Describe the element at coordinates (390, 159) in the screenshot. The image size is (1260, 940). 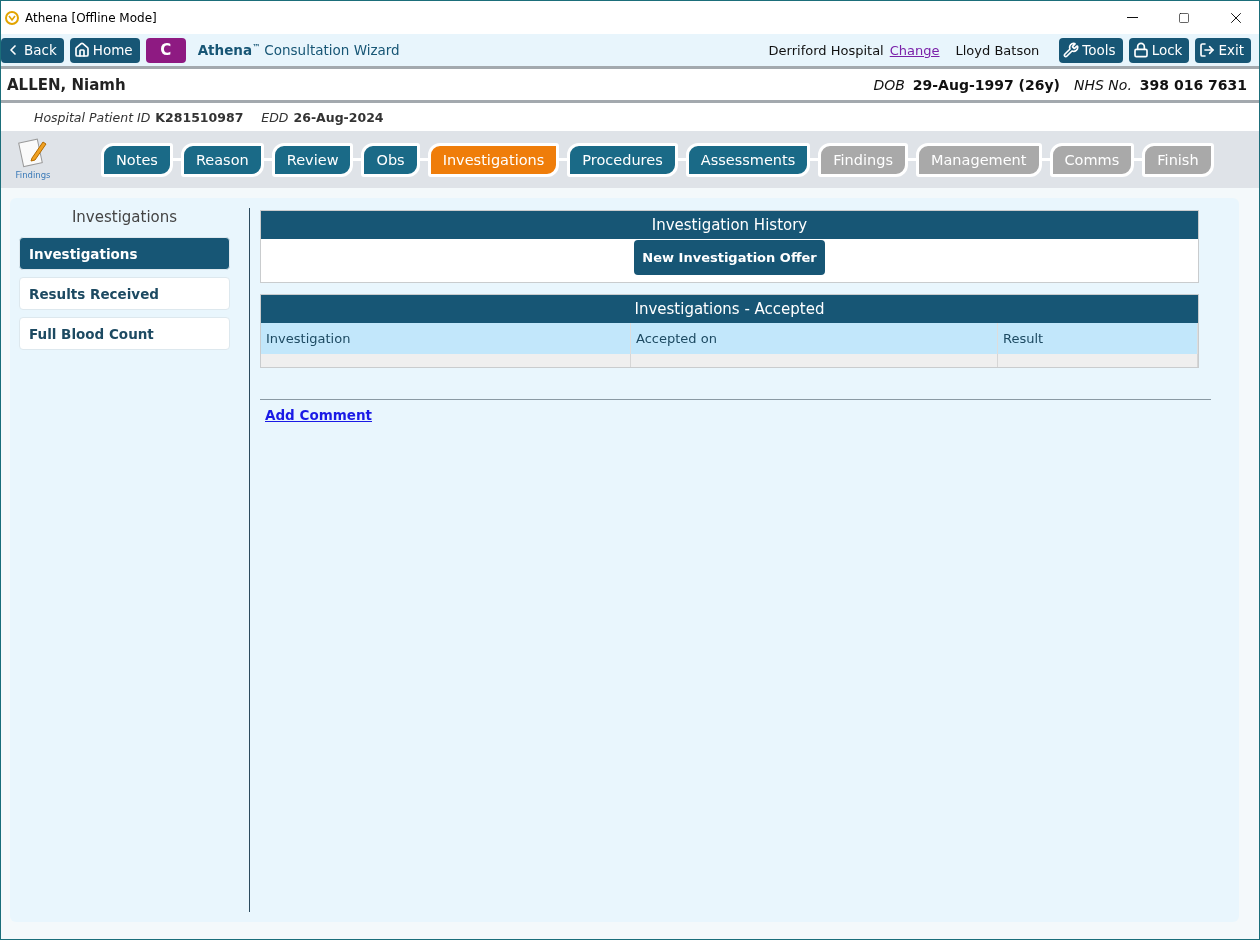
I see `wizard-step-tab: Obs` at that location.